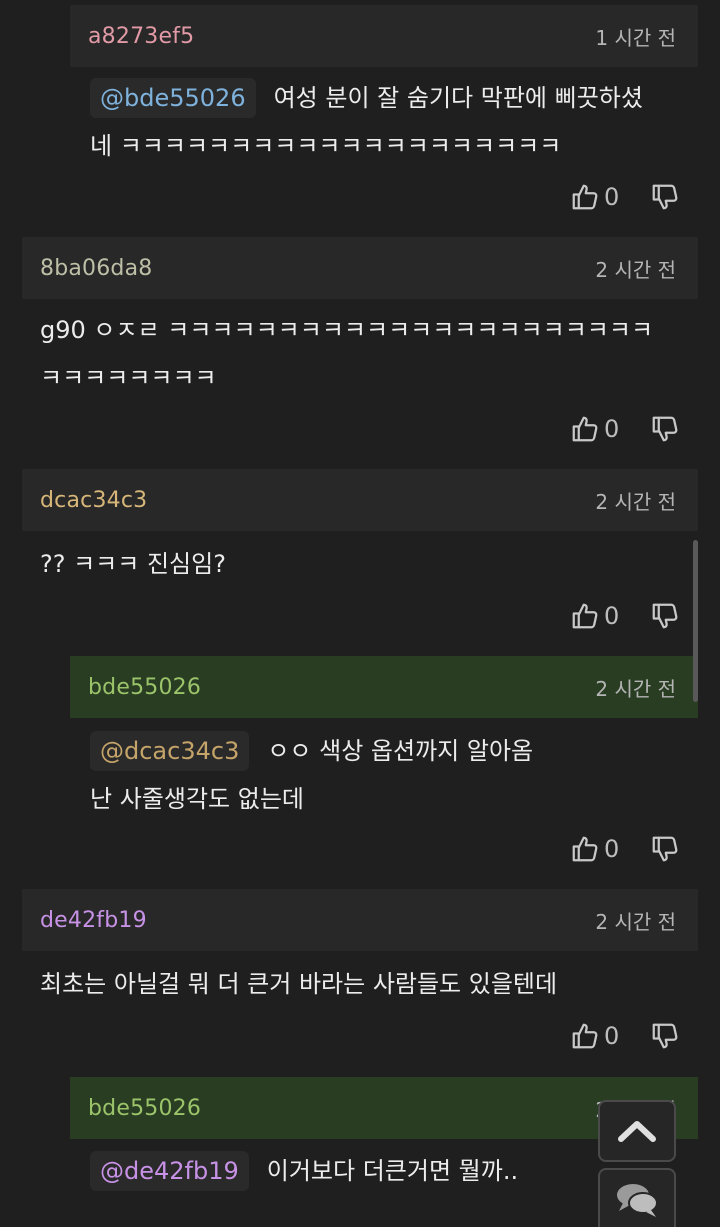 The width and height of the screenshot is (720, 1227). I want to click on chevron-up-icon, so click(637, 1131).